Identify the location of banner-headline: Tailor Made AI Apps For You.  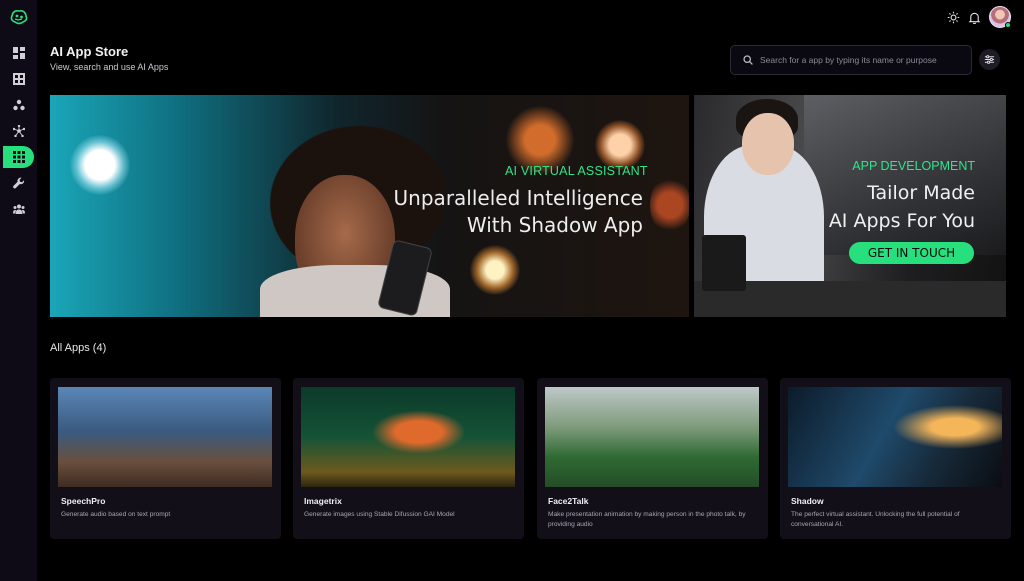
(875, 207).